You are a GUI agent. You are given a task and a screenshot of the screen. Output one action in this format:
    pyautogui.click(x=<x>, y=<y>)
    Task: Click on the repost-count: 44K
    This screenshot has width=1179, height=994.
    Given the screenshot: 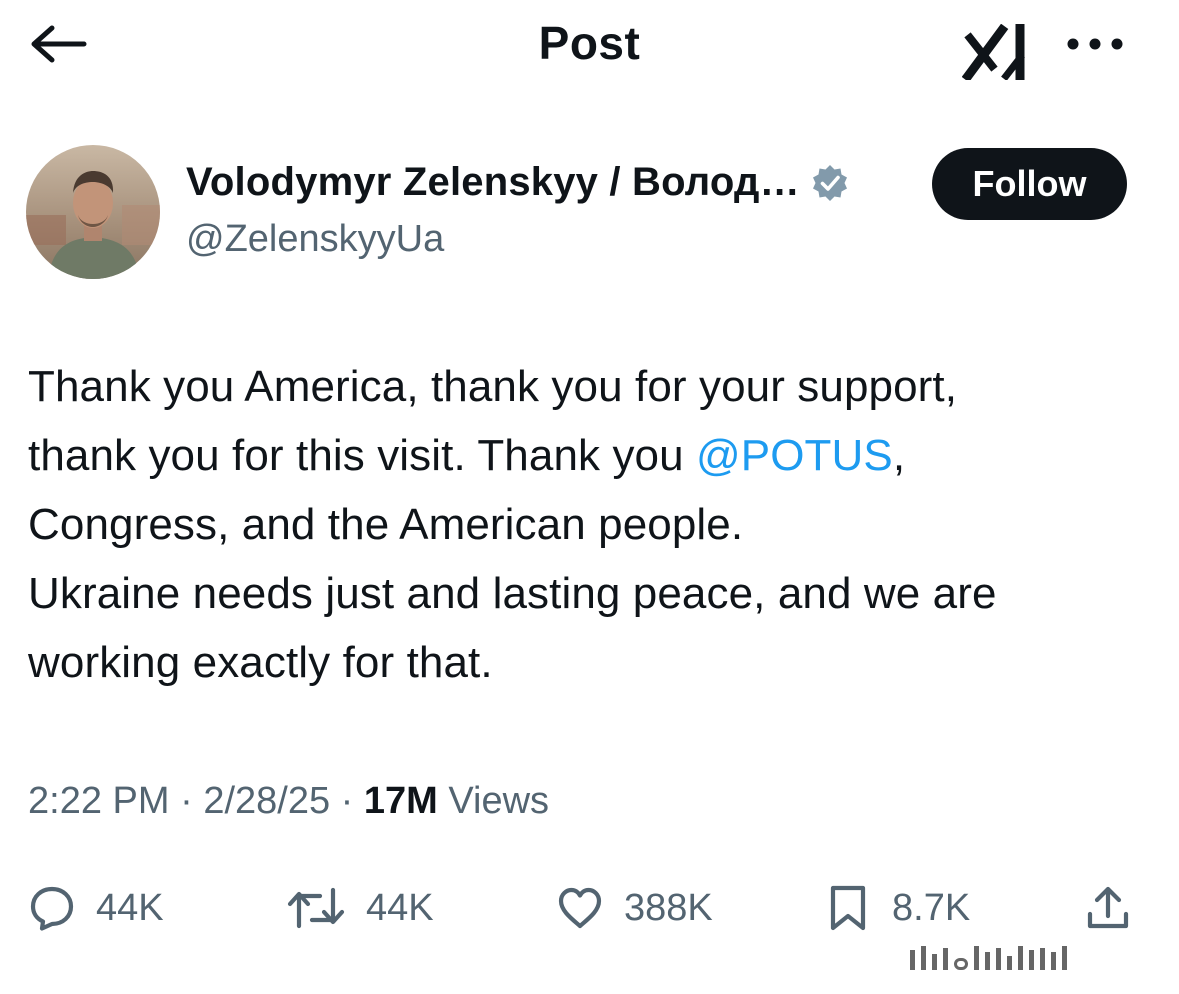 What is the action you would take?
    pyautogui.click(x=400, y=907)
    